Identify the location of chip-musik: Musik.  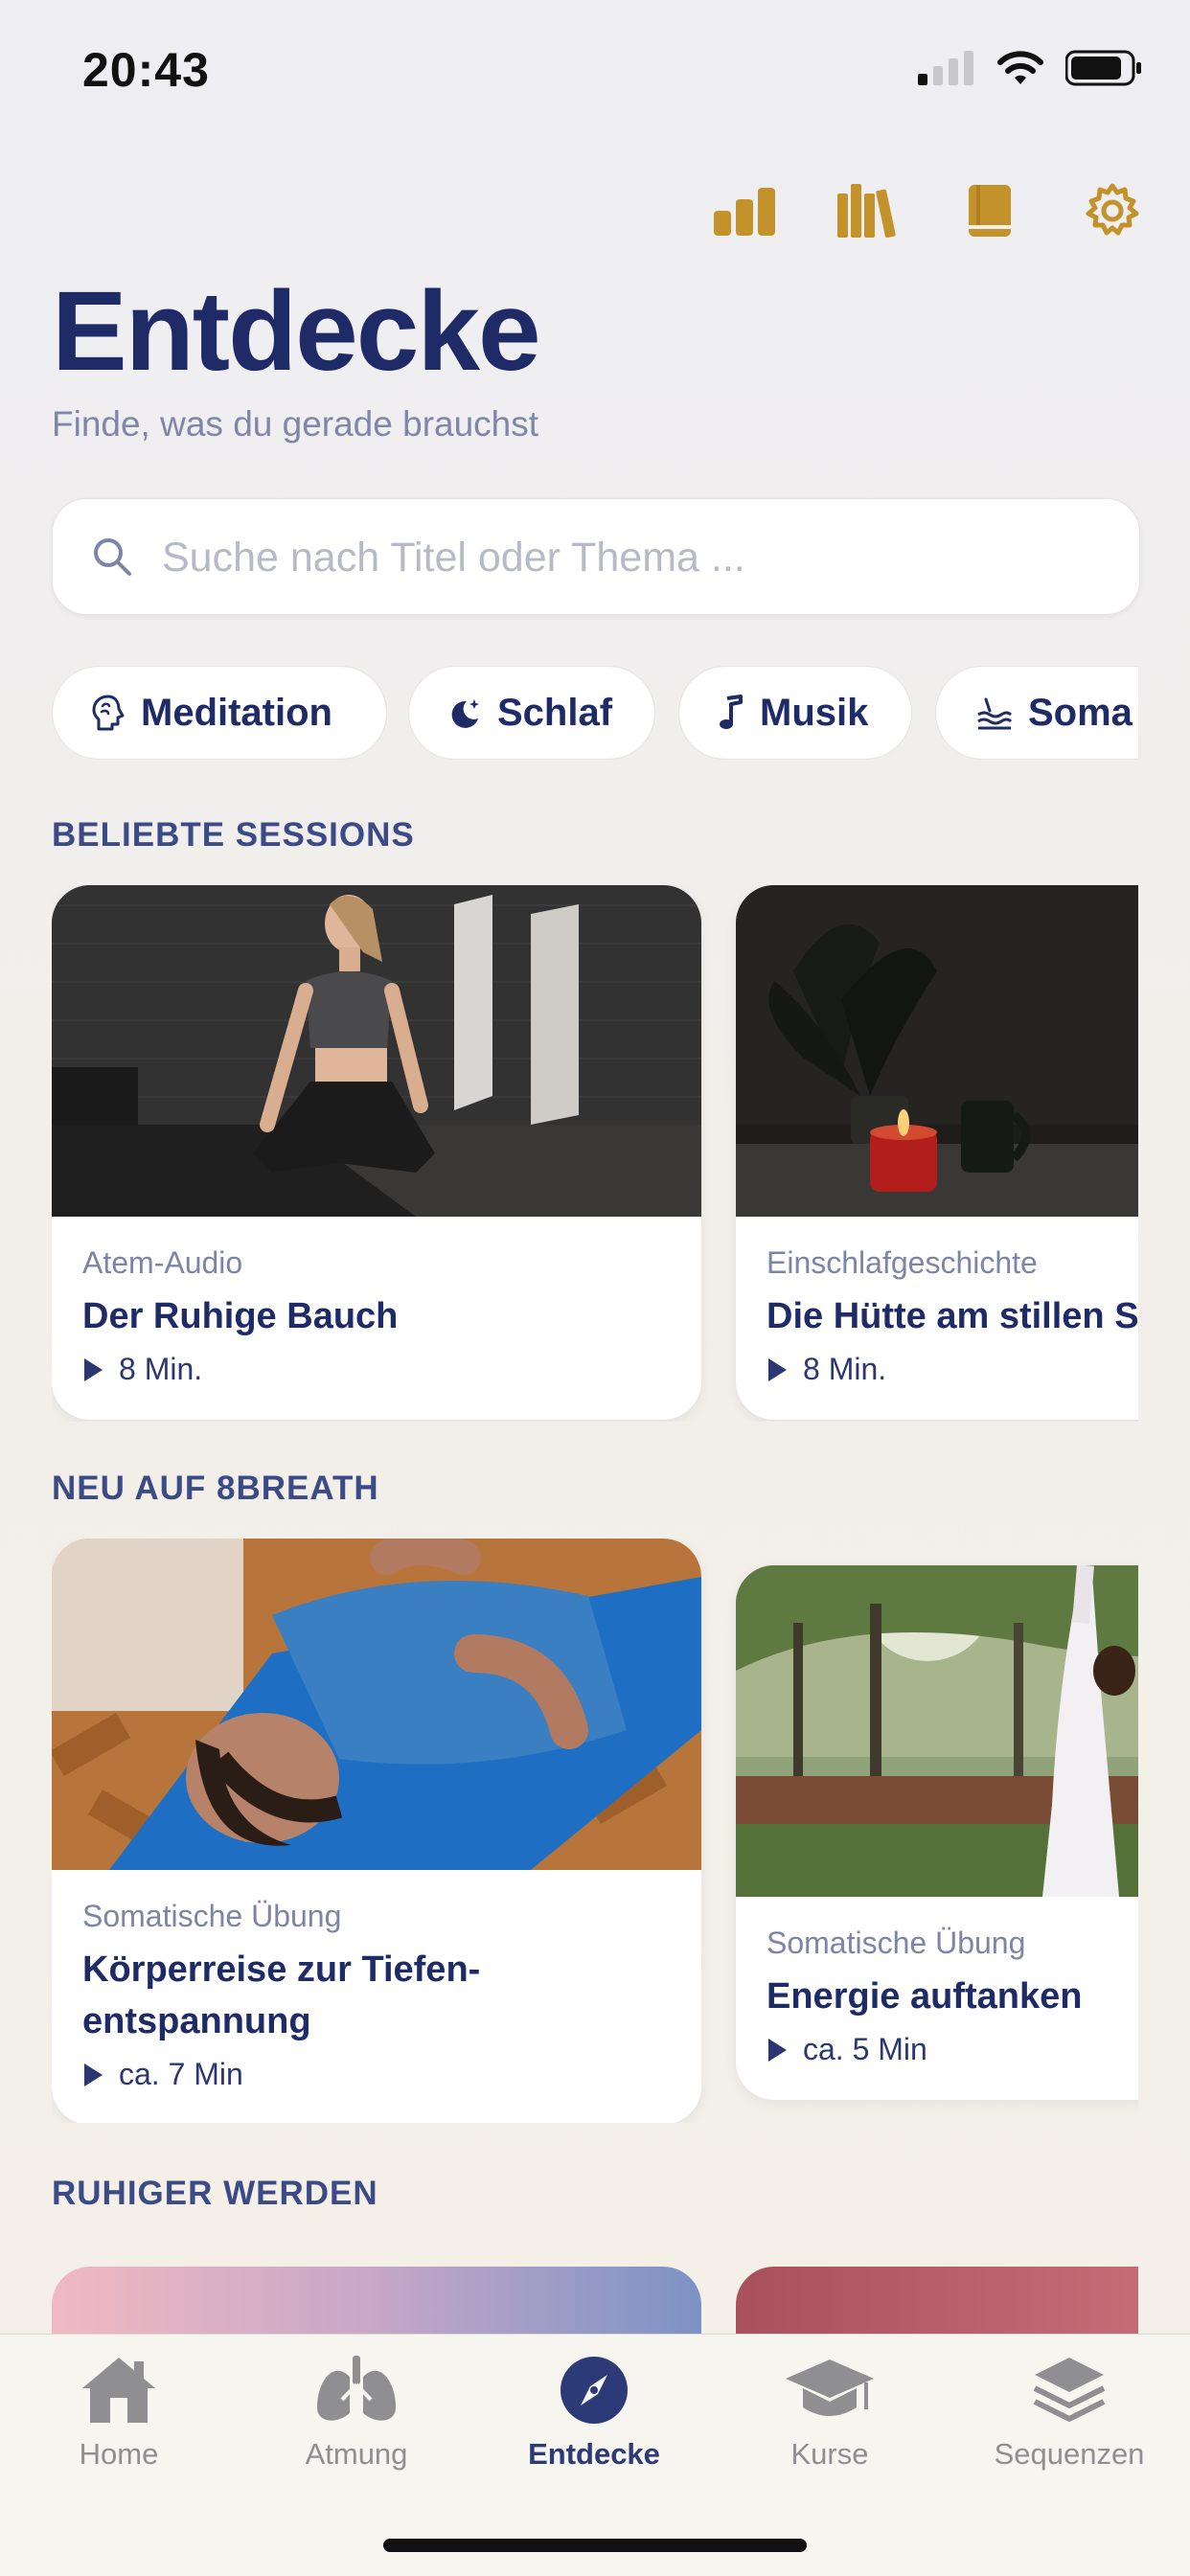
(795, 713).